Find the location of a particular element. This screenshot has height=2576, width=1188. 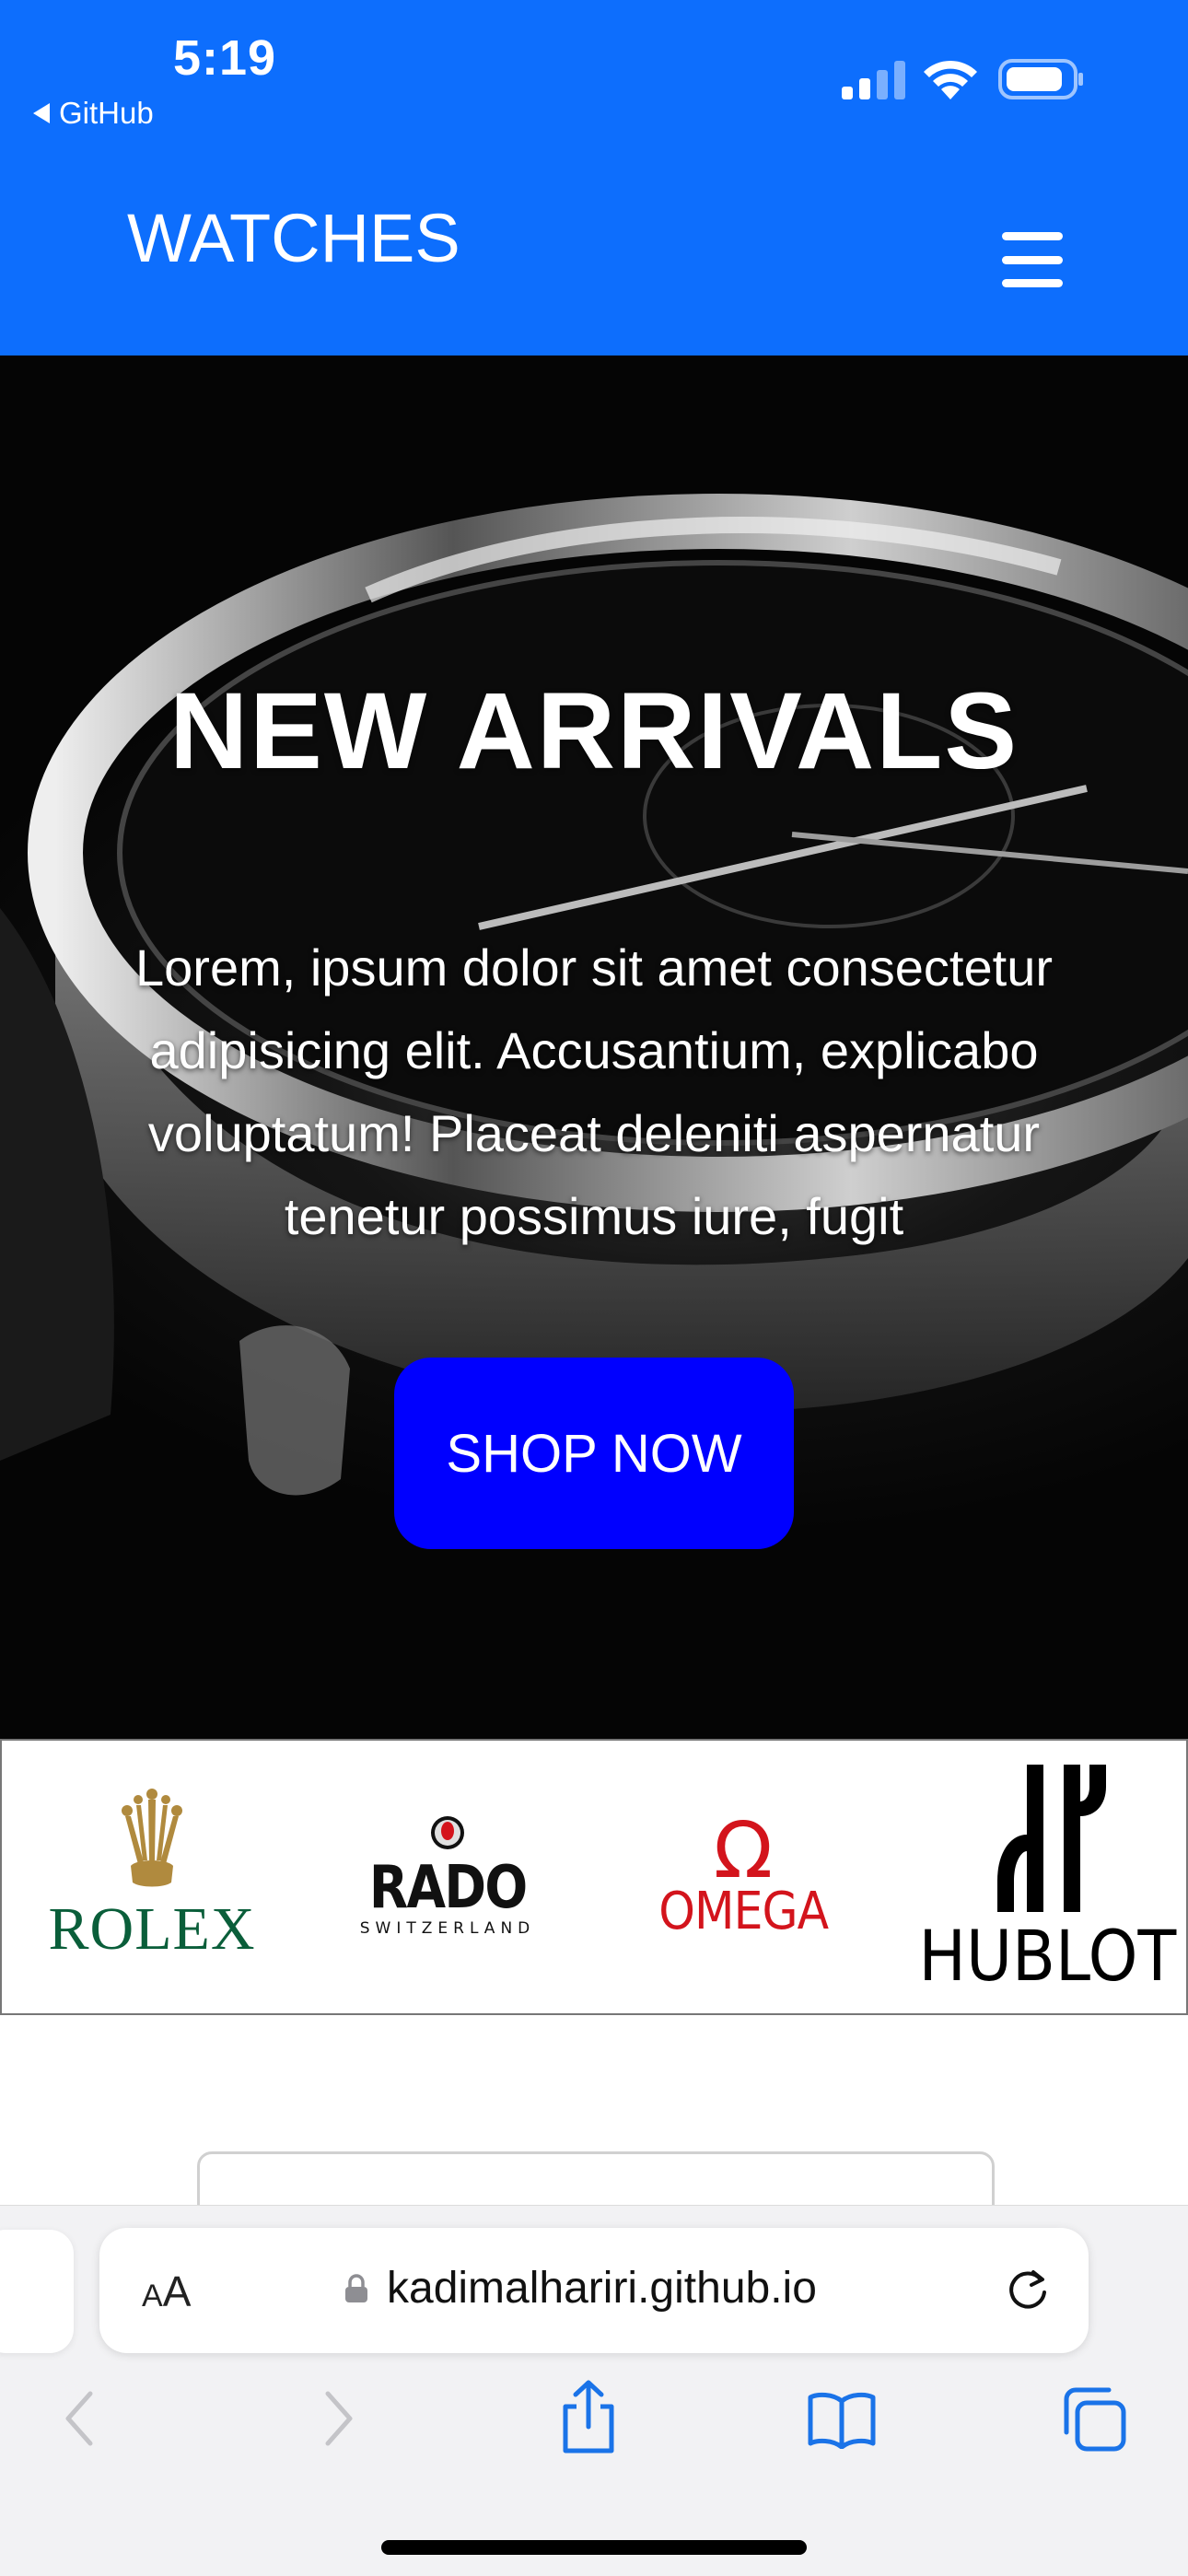

address-bar: AA kadimalhariri.github.io is located at coordinates (594, 2290).